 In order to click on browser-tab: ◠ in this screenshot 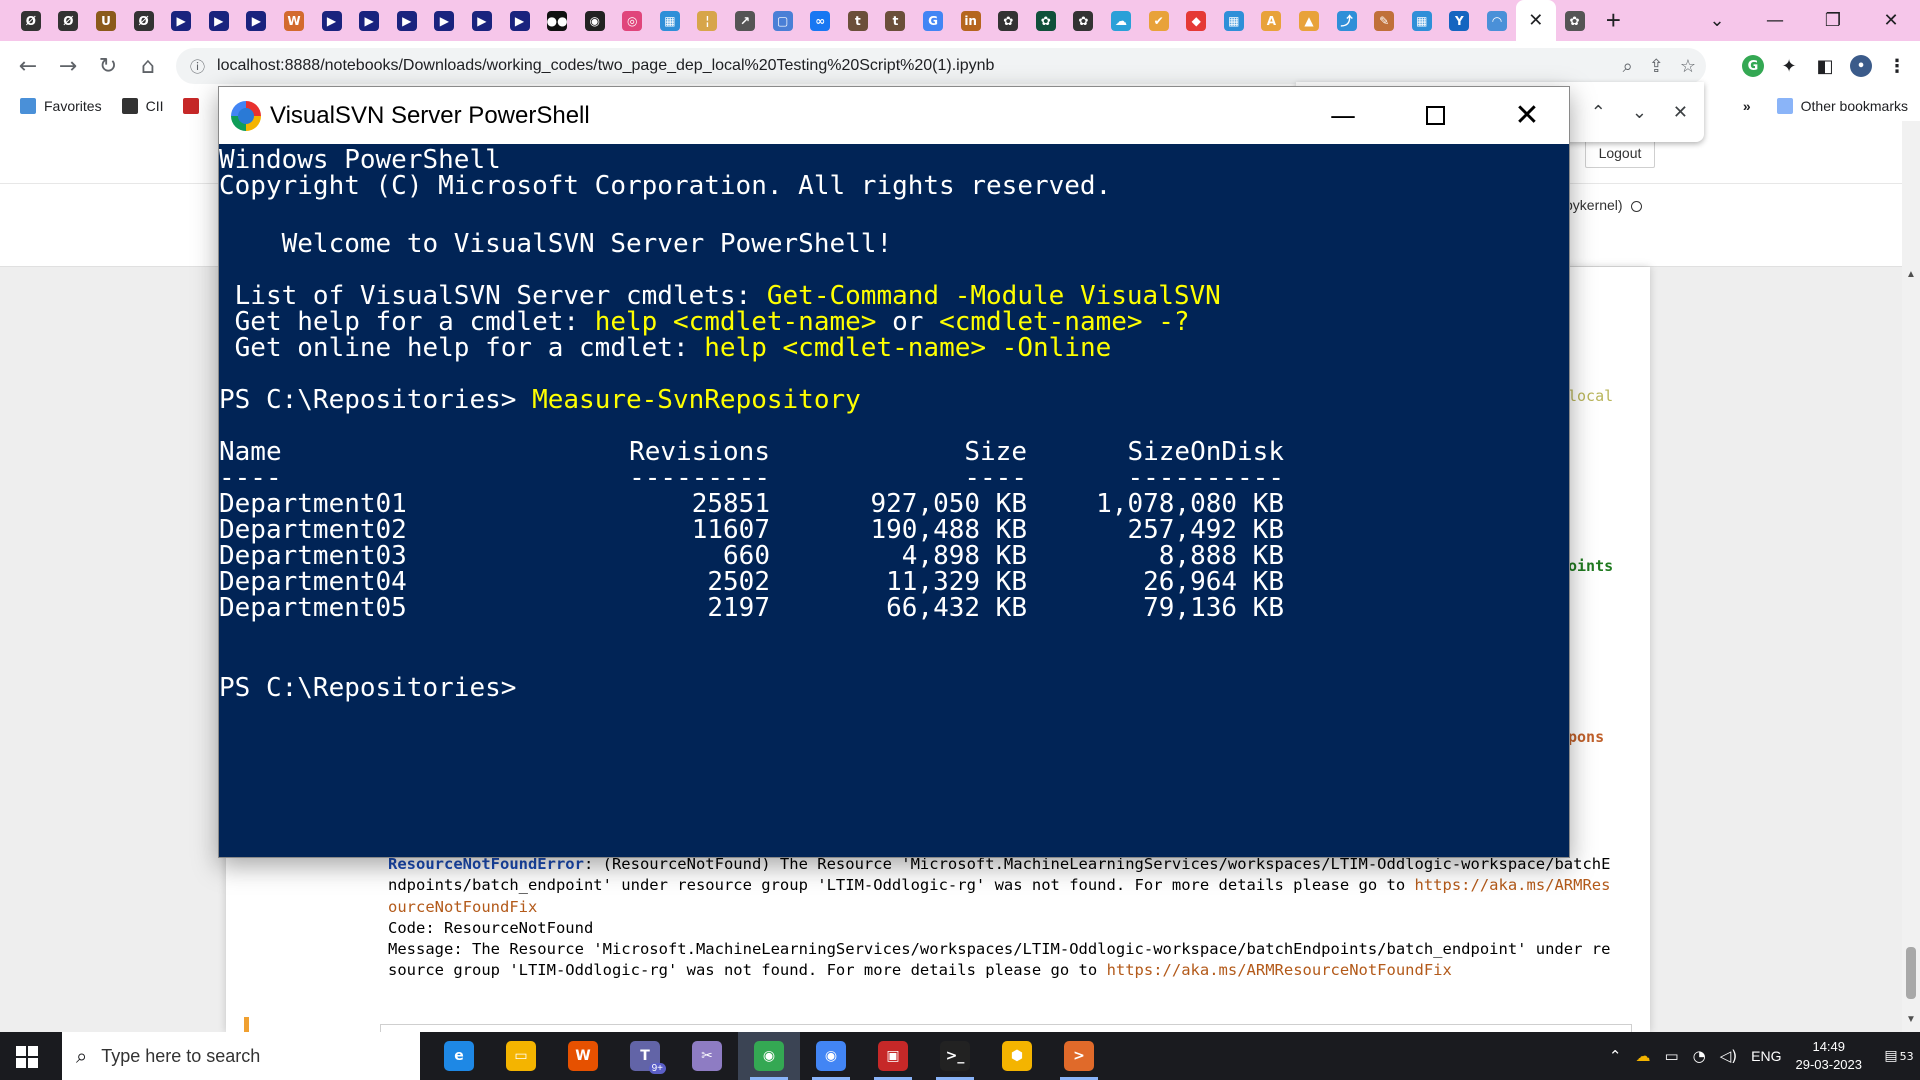, I will do `click(1497, 20)`.